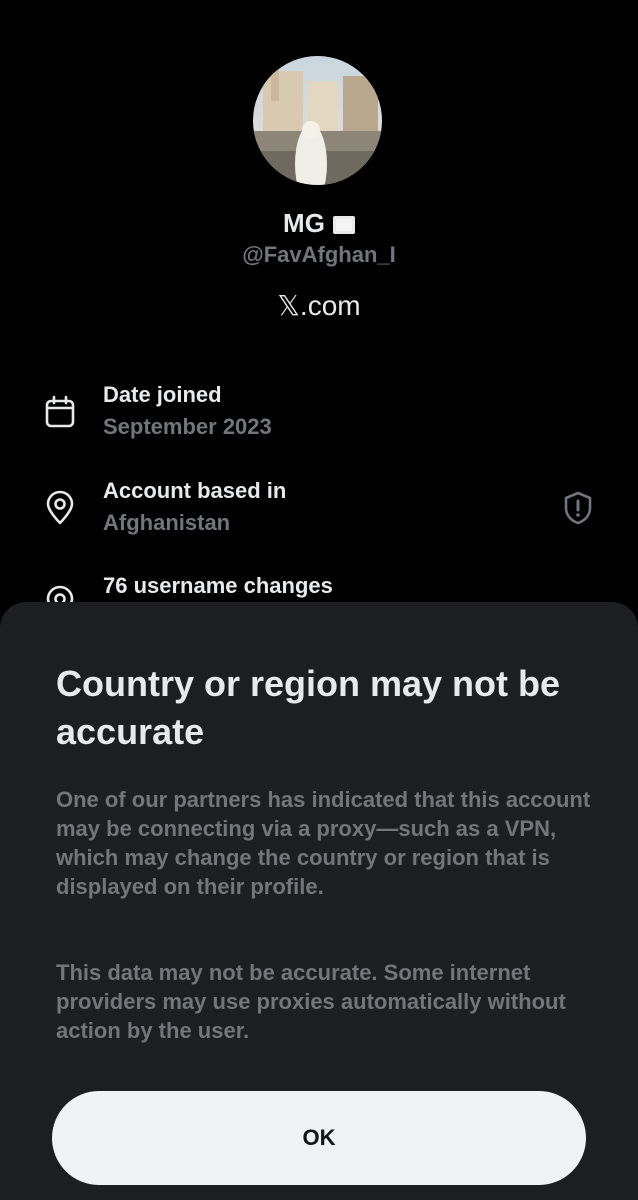 Image resolution: width=638 pixels, height=1200 pixels. I want to click on ok-button: OK, so click(319, 1138).